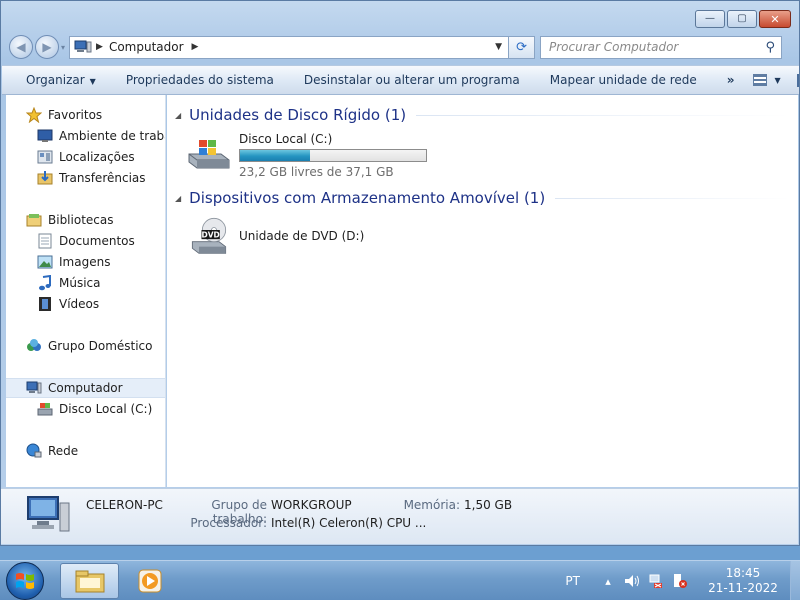 This screenshot has width=800, height=600. What do you see at coordinates (101, 157) in the screenshot?
I see `sidebar-item-places: Localizações` at bounding box center [101, 157].